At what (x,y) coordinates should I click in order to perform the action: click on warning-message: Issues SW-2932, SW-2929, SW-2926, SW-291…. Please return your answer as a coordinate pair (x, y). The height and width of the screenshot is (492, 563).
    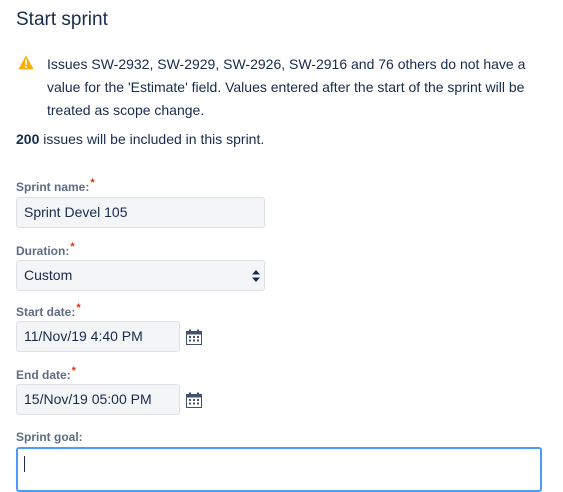
    Looking at the image, I should click on (278, 87).